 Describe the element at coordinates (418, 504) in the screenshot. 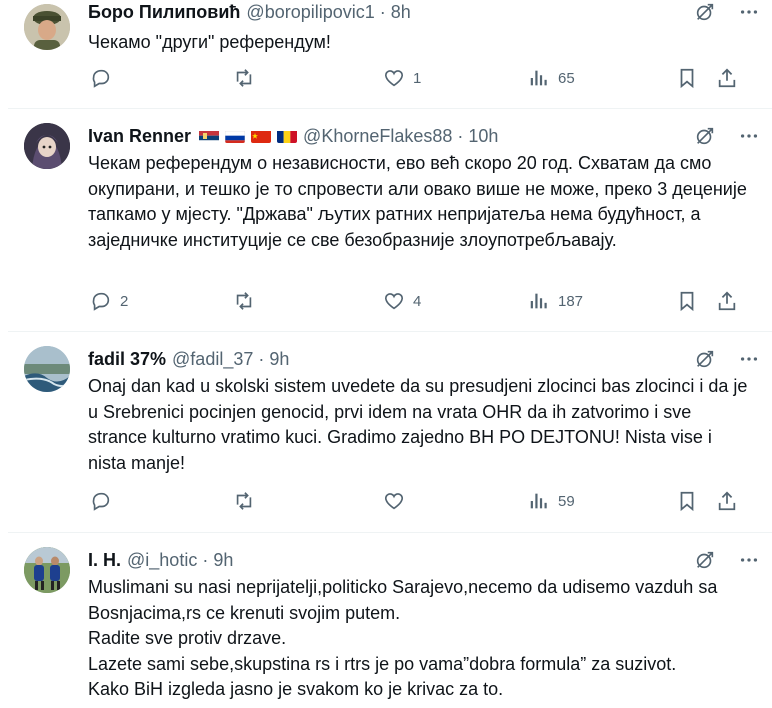

I see `action-bar: 59` at that location.